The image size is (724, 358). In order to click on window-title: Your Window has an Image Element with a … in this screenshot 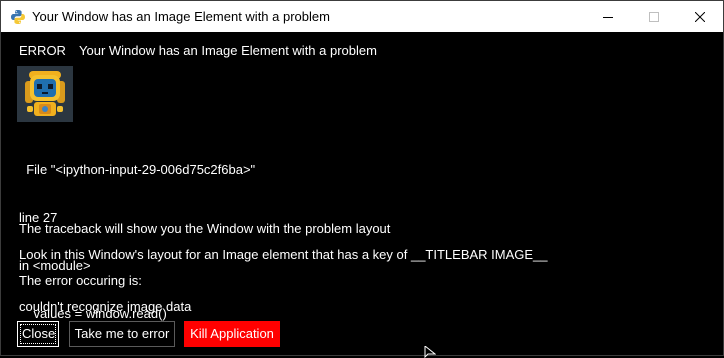, I will do `click(181, 16)`.